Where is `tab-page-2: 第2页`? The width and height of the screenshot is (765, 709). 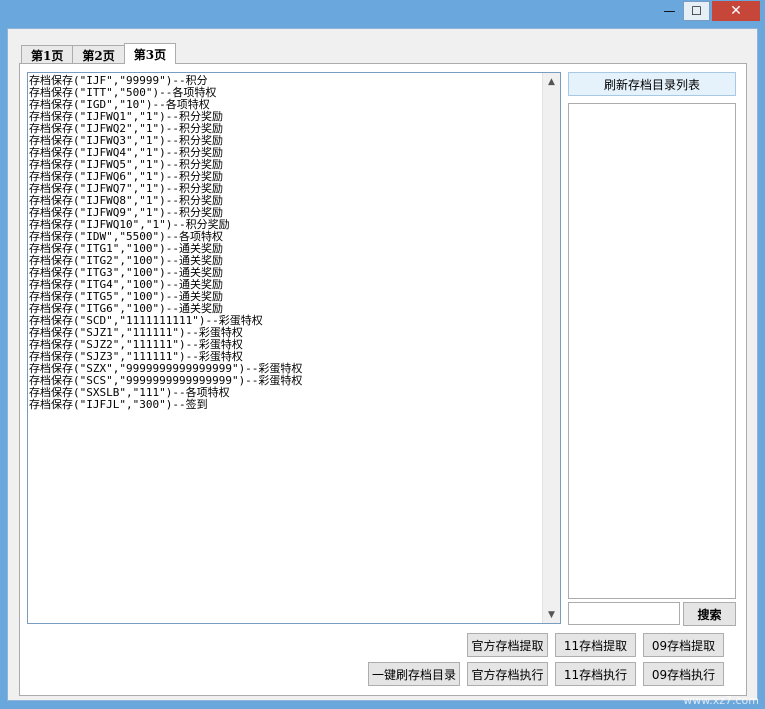
tab-page-2: 第2页 is located at coordinates (98, 54).